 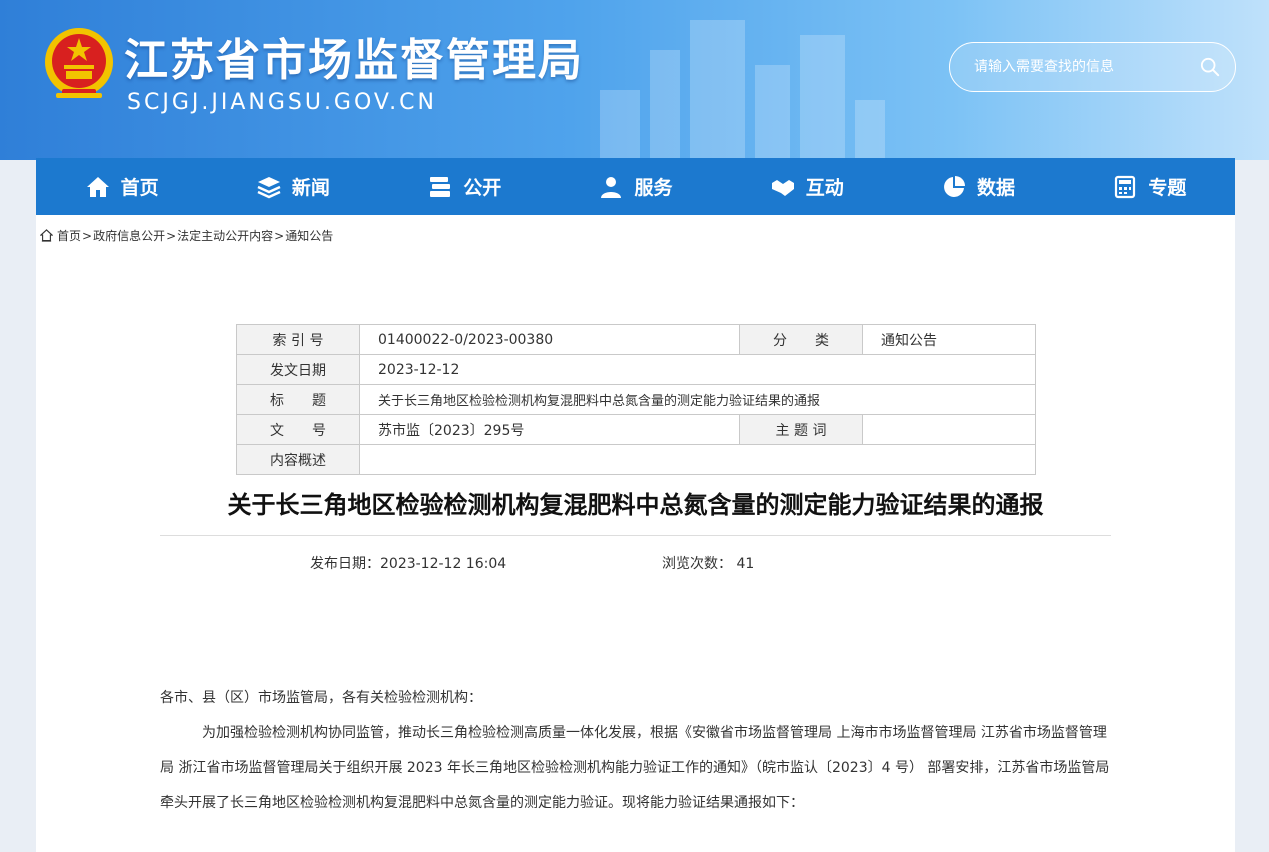 What do you see at coordinates (949, 429) in the screenshot?
I see `keywords-value` at bounding box center [949, 429].